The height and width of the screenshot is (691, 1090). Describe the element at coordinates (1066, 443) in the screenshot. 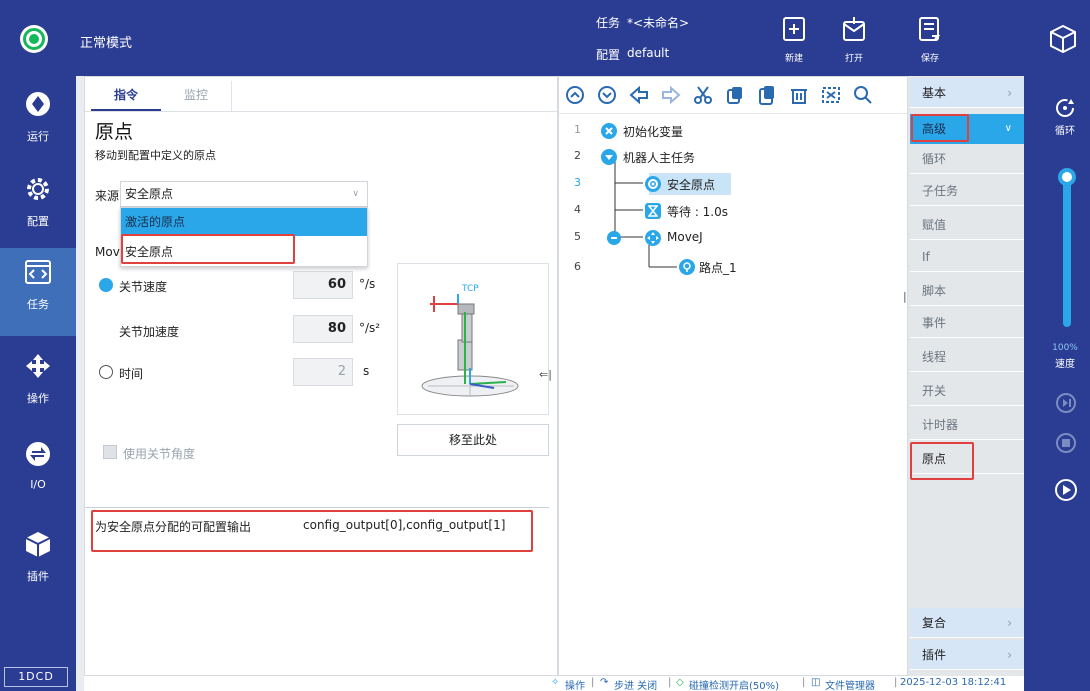

I see `stop-icon` at that location.